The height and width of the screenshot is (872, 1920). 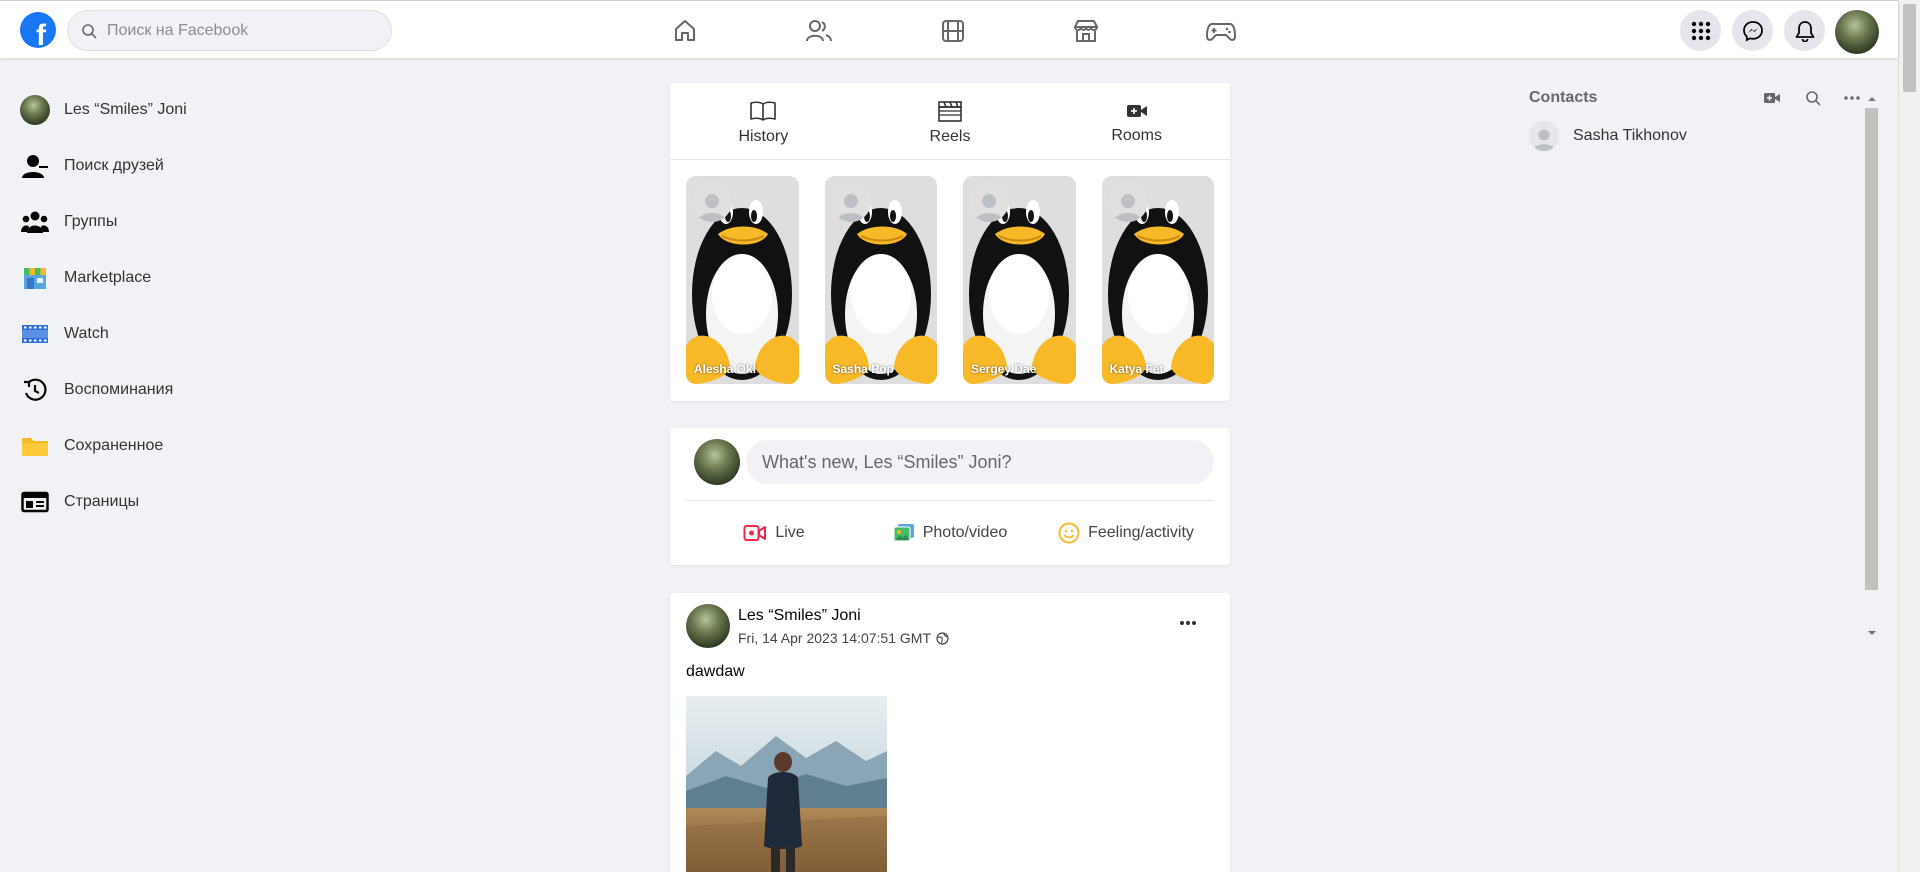 I want to click on post-text: dawdaw, so click(x=715, y=671).